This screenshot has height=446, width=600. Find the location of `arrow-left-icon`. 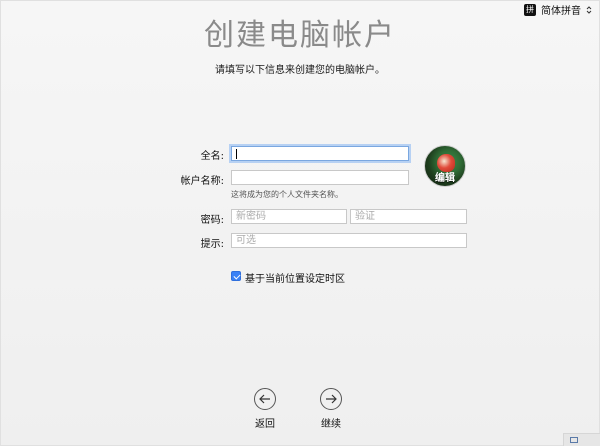

arrow-left-icon is located at coordinates (264, 399).